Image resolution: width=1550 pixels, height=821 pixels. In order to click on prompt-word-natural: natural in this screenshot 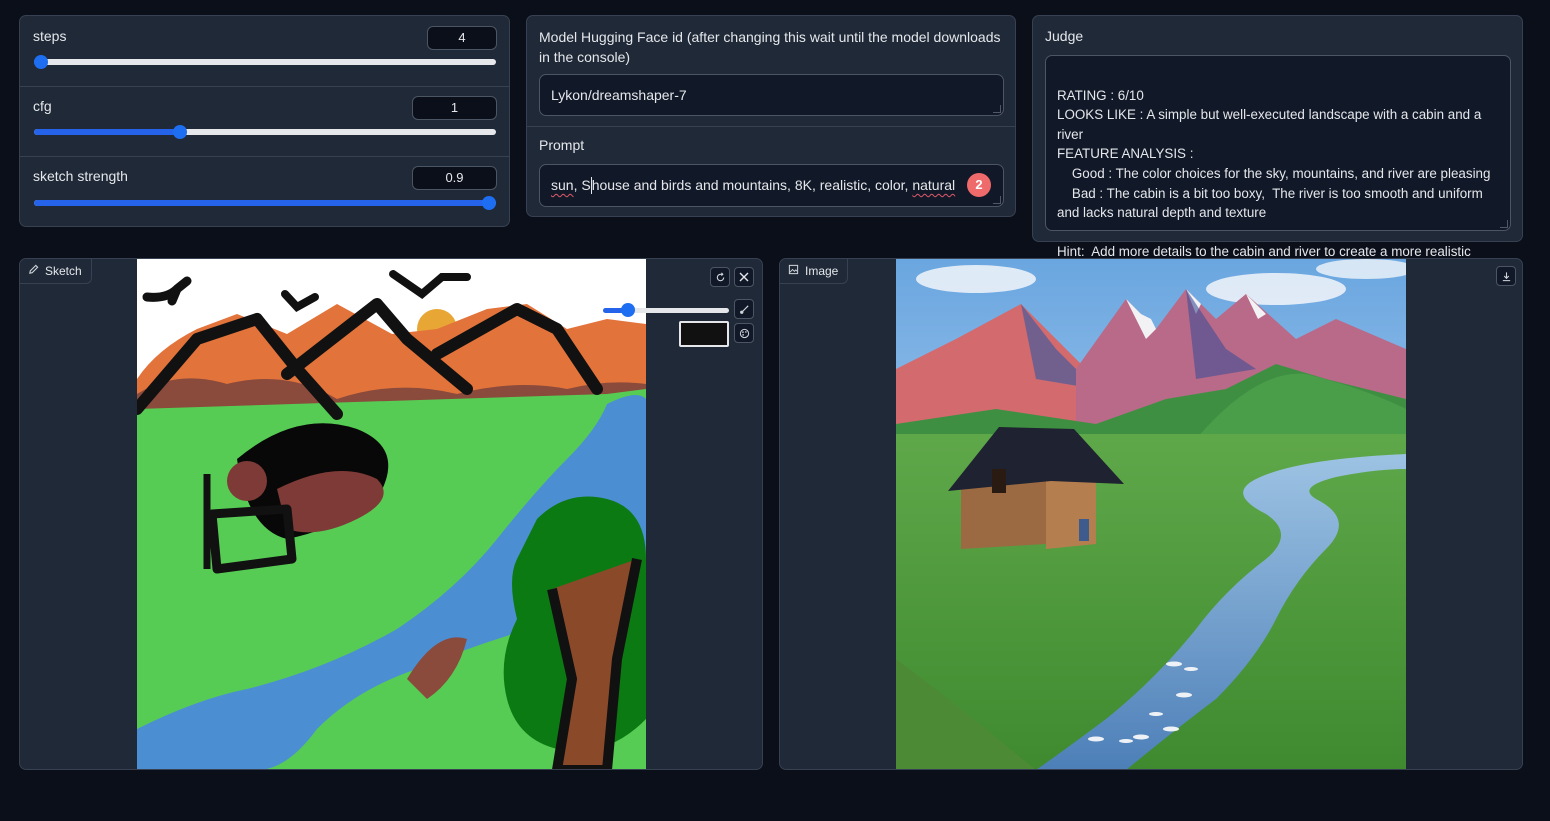, I will do `click(934, 185)`.